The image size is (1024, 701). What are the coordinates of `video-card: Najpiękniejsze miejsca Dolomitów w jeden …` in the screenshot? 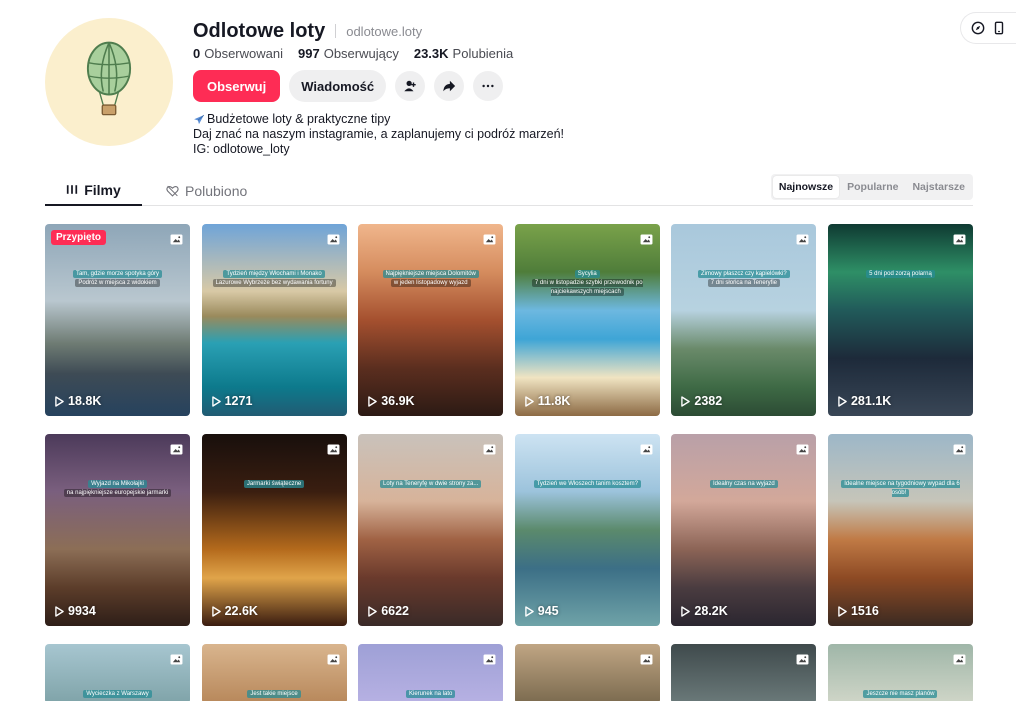 It's located at (431, 320).